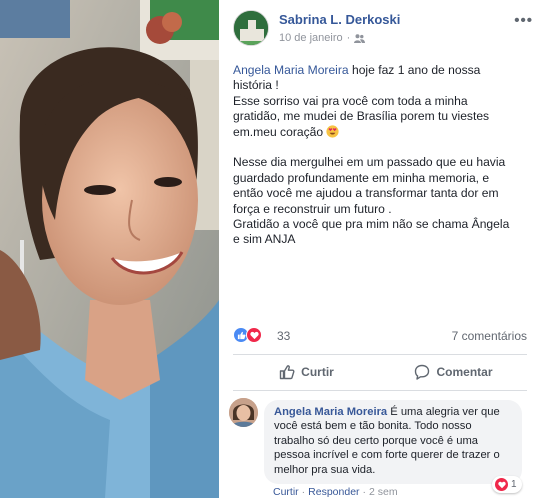  I want to click on comment-reaction-count: 1, so click(514, 484).